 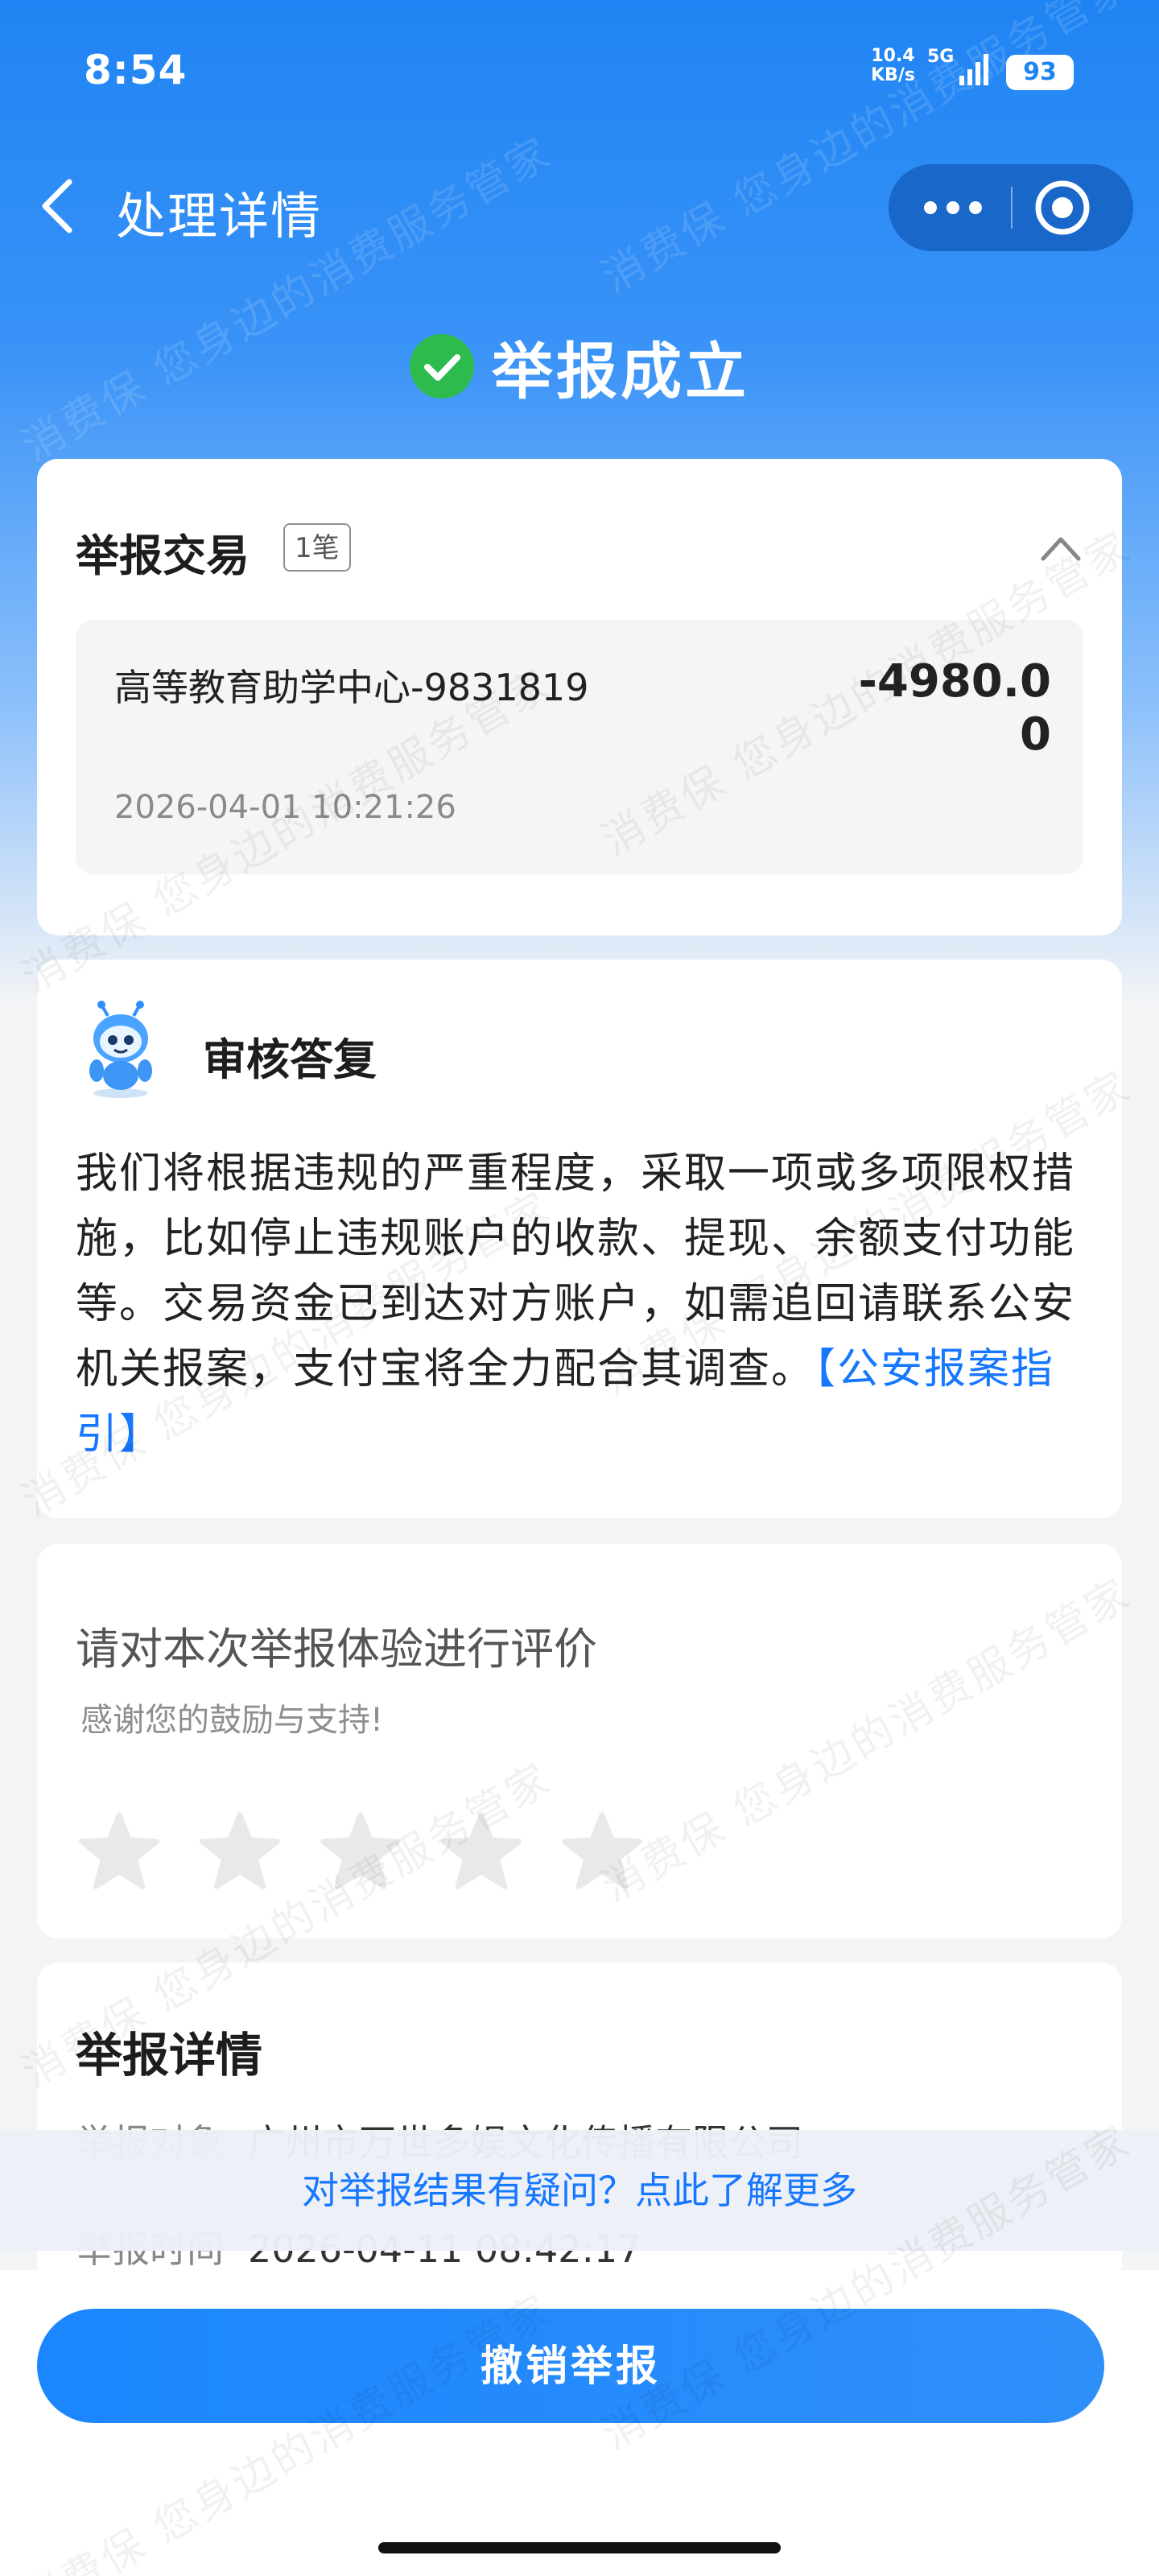 What do you see at coordinates (351, 687) in the screenshot?
I see `transaction-merchant: 高等教育助学中心-9831819` at bounding box center [351, 687].